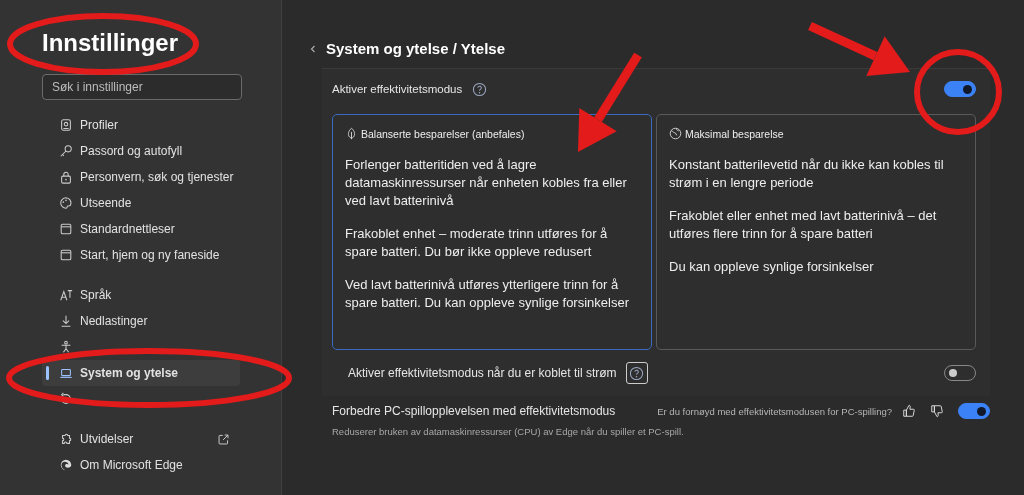 Image resolution: width=1024 pixels, height=495 pixels. Describe the element at coordinates (774, 411) in the screenshot. I see `feedback-question: Er du fornøyd med effektivitetsmodusen for PC-spilling?` at that location.